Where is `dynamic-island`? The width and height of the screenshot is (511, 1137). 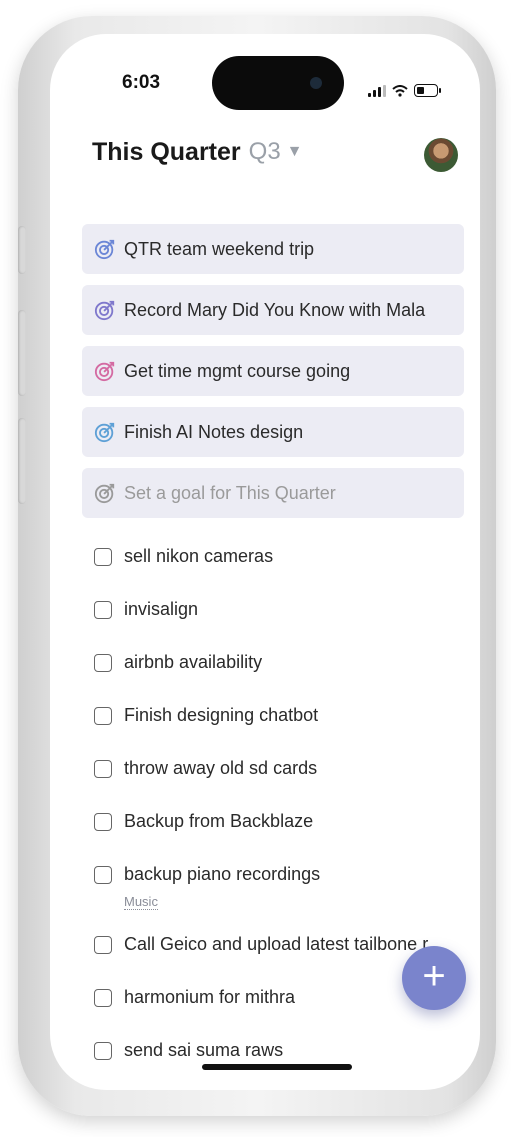 dynamic-island is located at coordinates (278, 83).